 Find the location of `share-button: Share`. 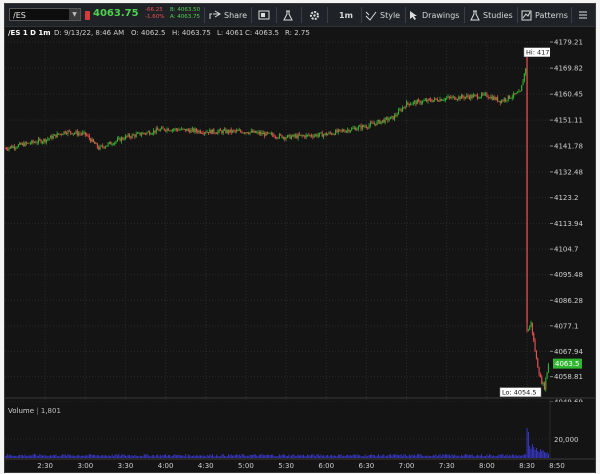

share-button: Share is located at coordinates (228, 15).